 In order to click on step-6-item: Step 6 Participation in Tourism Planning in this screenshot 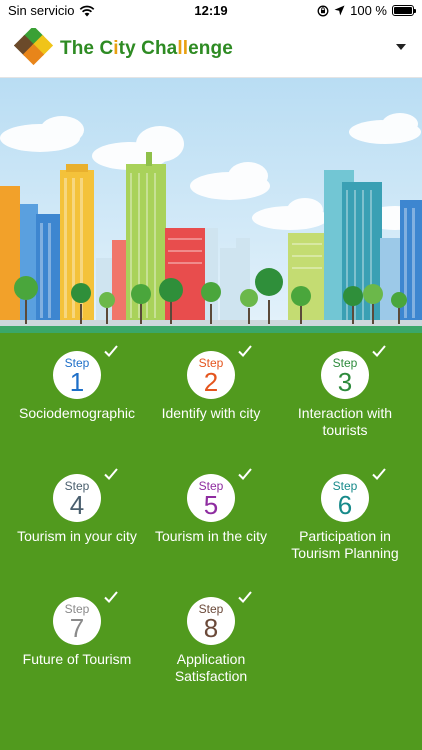, I will do `click(345, 515)`.